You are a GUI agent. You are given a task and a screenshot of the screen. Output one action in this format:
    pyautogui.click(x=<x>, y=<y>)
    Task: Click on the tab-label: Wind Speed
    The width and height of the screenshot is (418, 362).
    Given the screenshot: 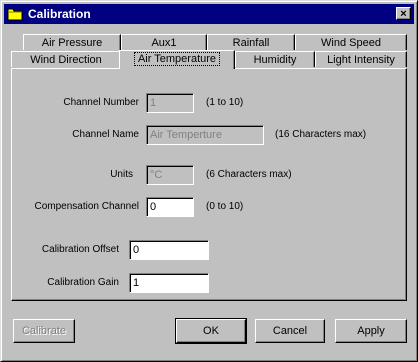 What is the action you would take?
    pyautogui.click(x=351, y=43)
    